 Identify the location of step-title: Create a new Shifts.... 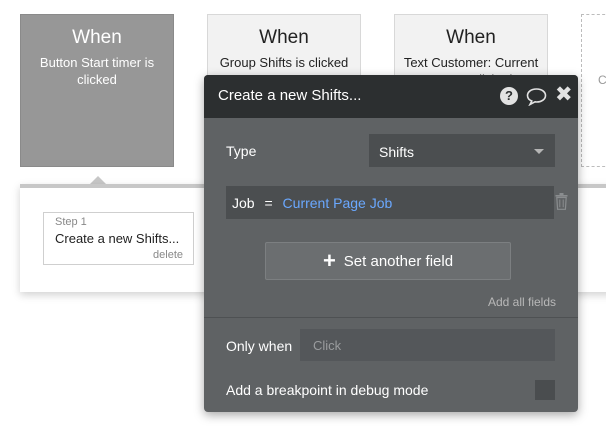
(117, 238).